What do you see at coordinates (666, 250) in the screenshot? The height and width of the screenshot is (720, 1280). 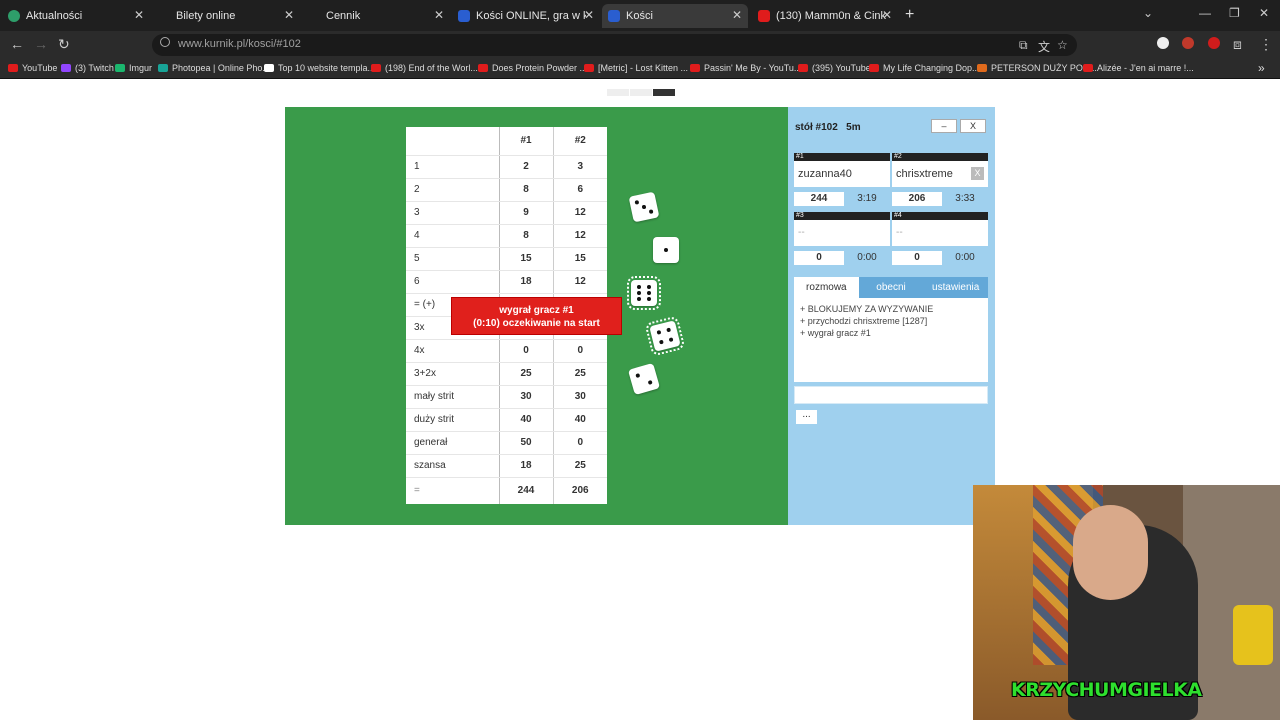 I see `die-one` at bounding box center [666, 250].